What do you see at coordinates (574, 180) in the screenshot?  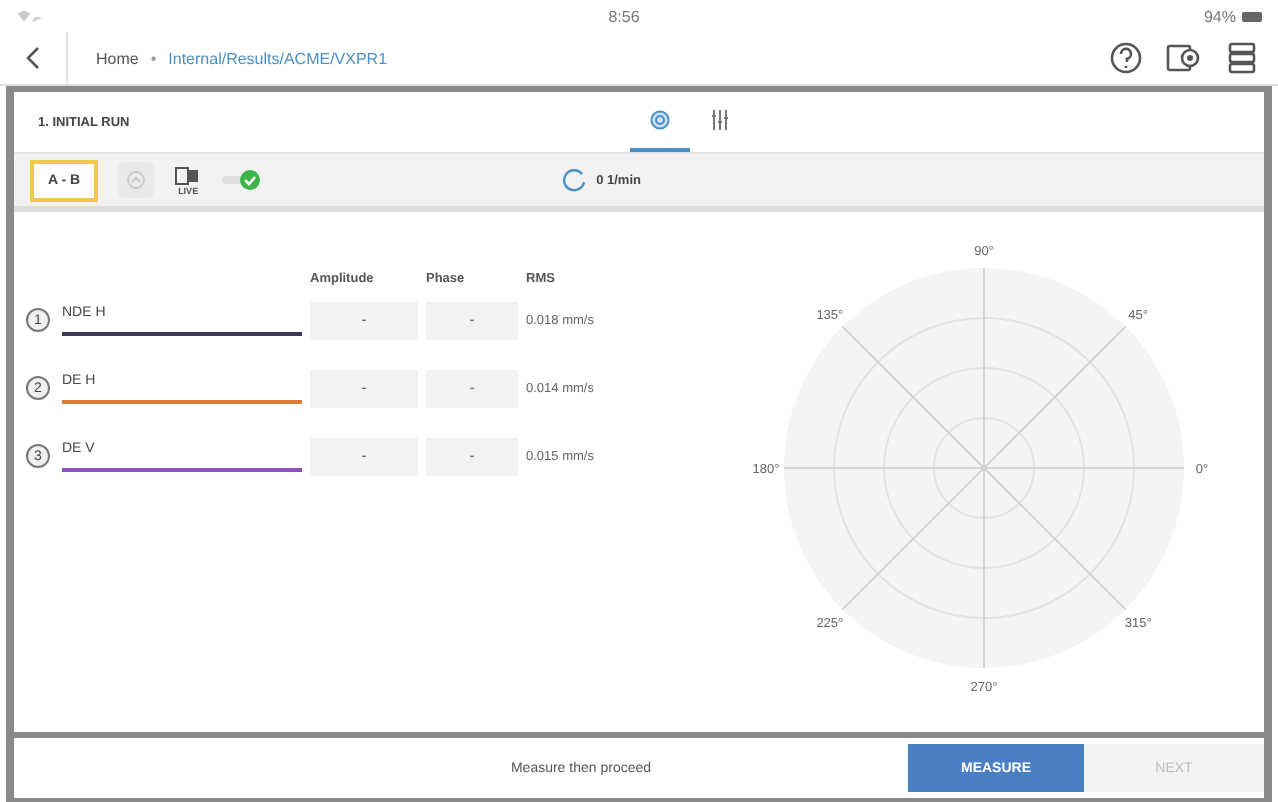 I see `refresh-icon` at bounding box center [574, 180].